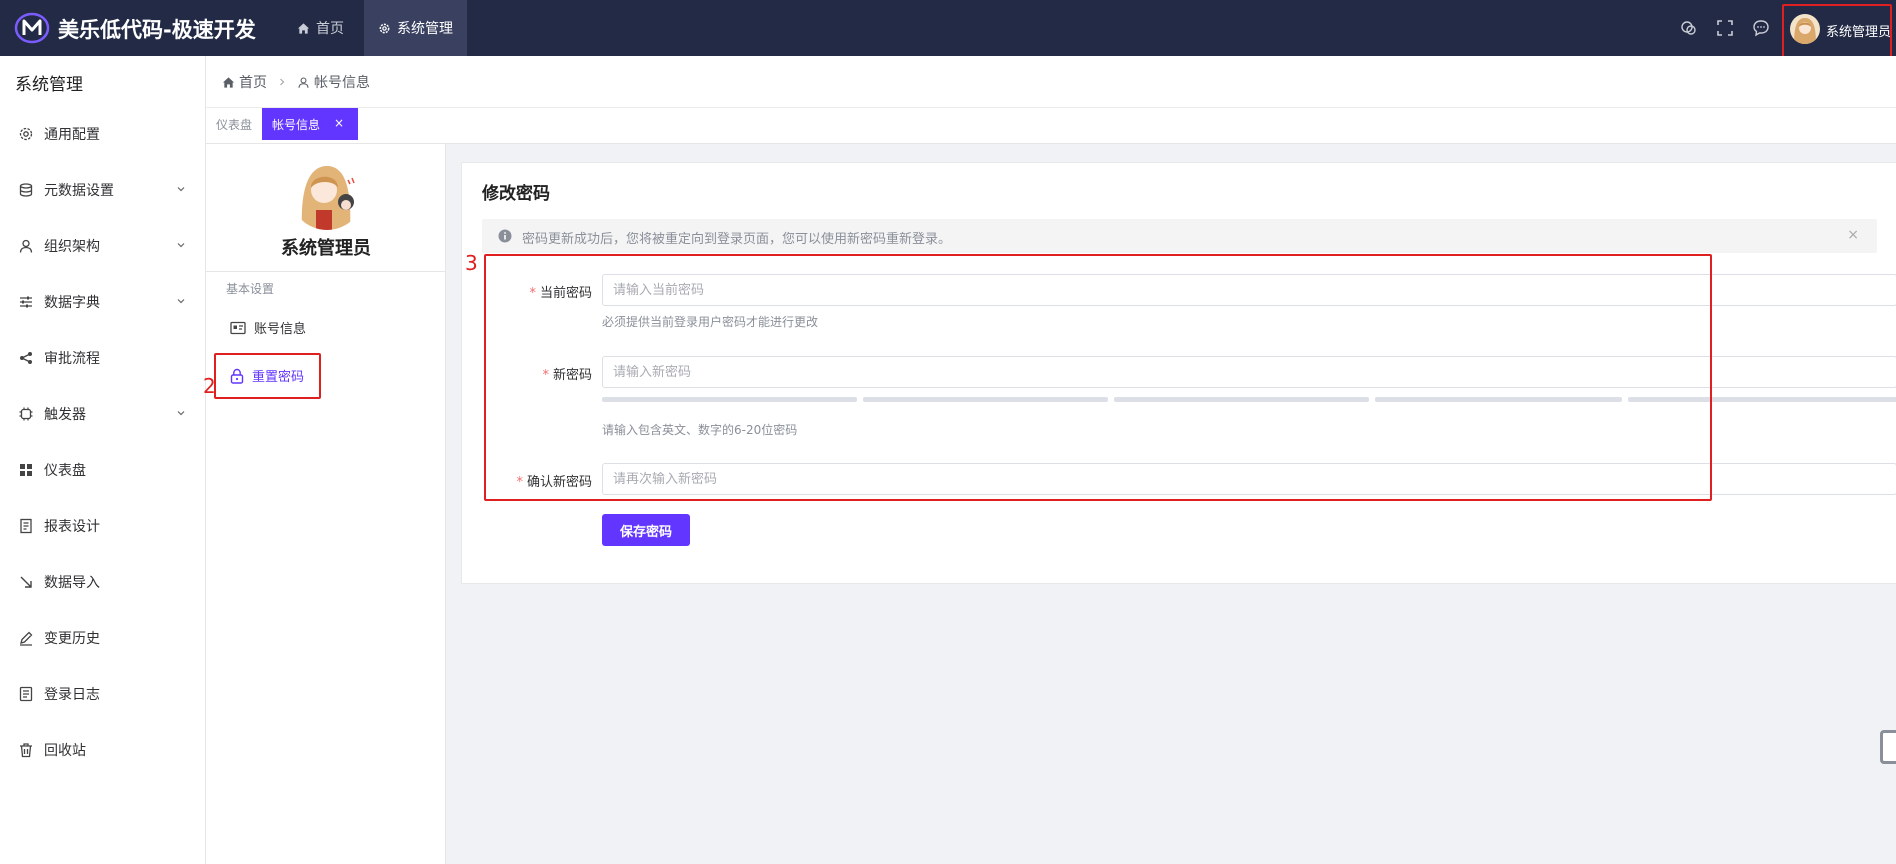 The image size is (1896, 864). I want to click on translate-icon, so click(1689, 28).